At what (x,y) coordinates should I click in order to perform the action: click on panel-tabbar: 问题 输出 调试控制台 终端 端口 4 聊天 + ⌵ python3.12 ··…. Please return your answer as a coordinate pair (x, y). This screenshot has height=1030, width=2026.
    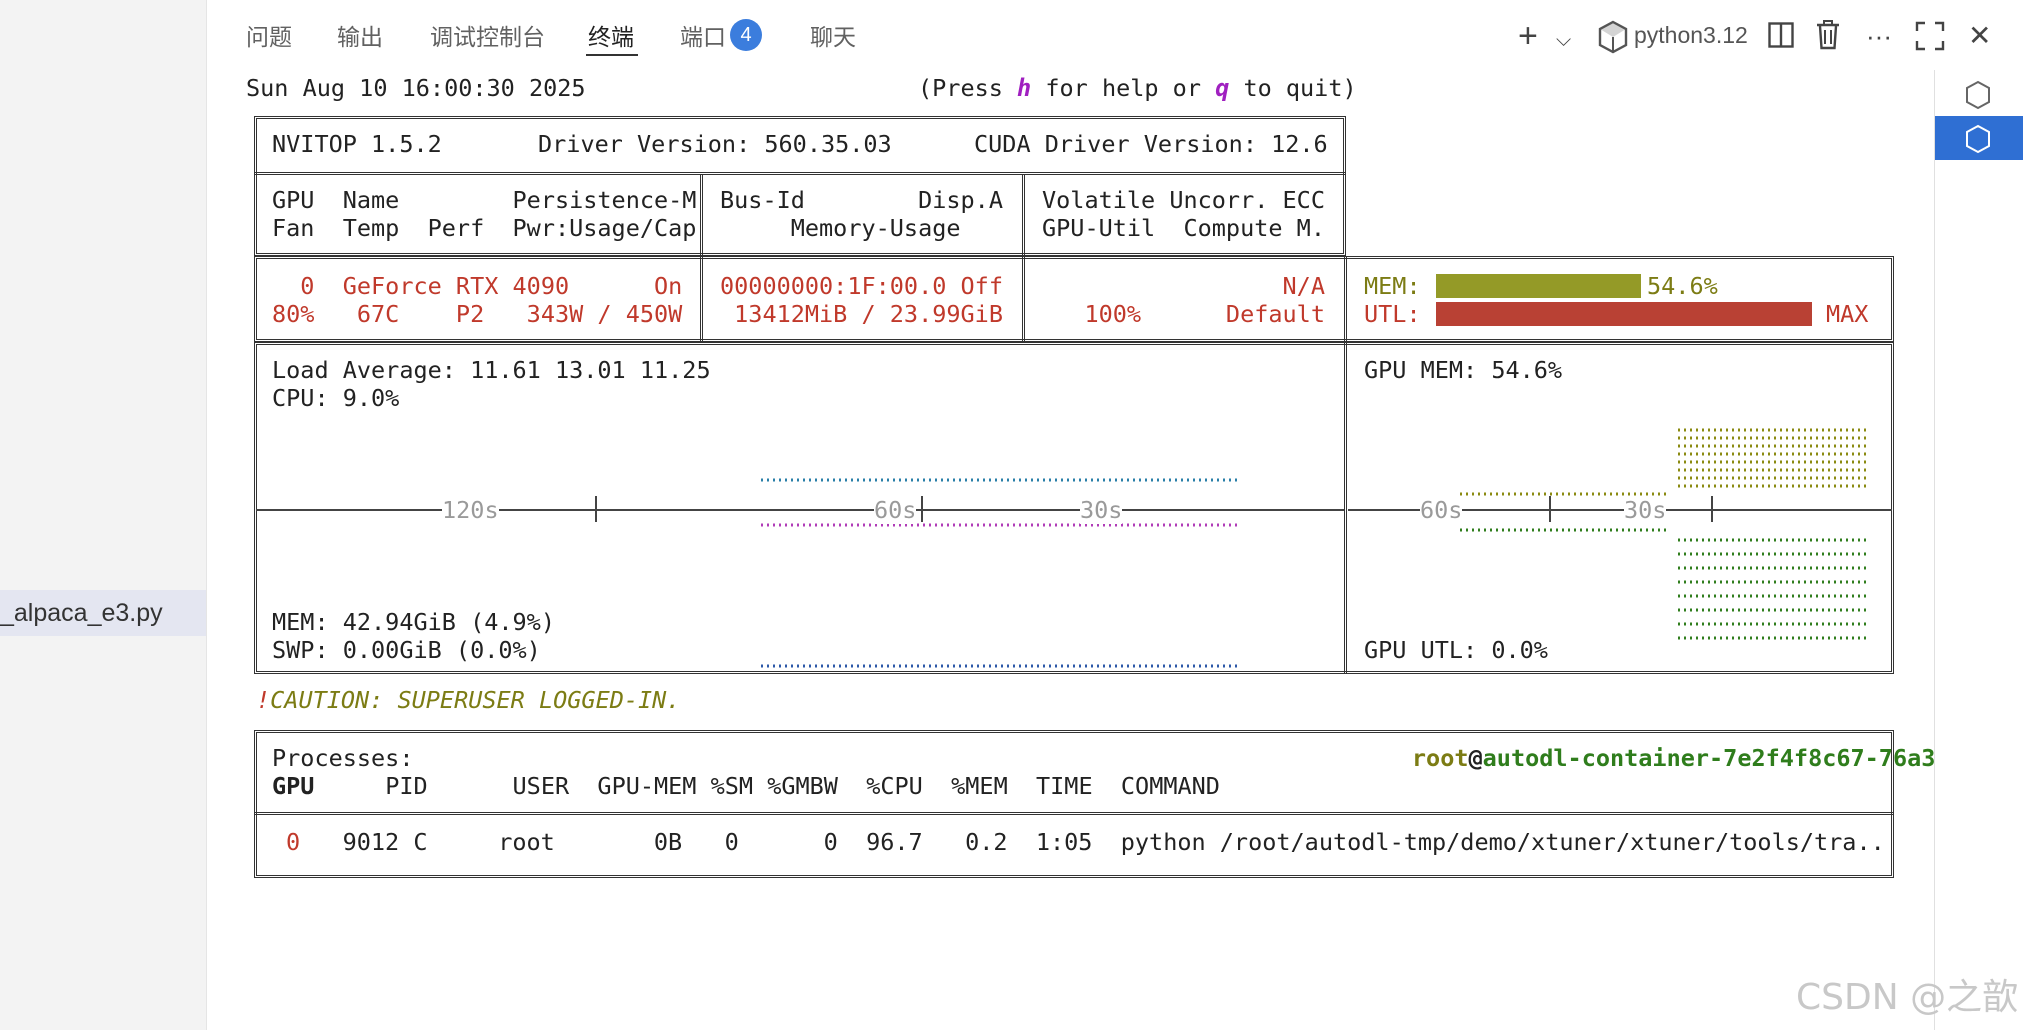
    Looking at the image, I should click on (1116, 35).